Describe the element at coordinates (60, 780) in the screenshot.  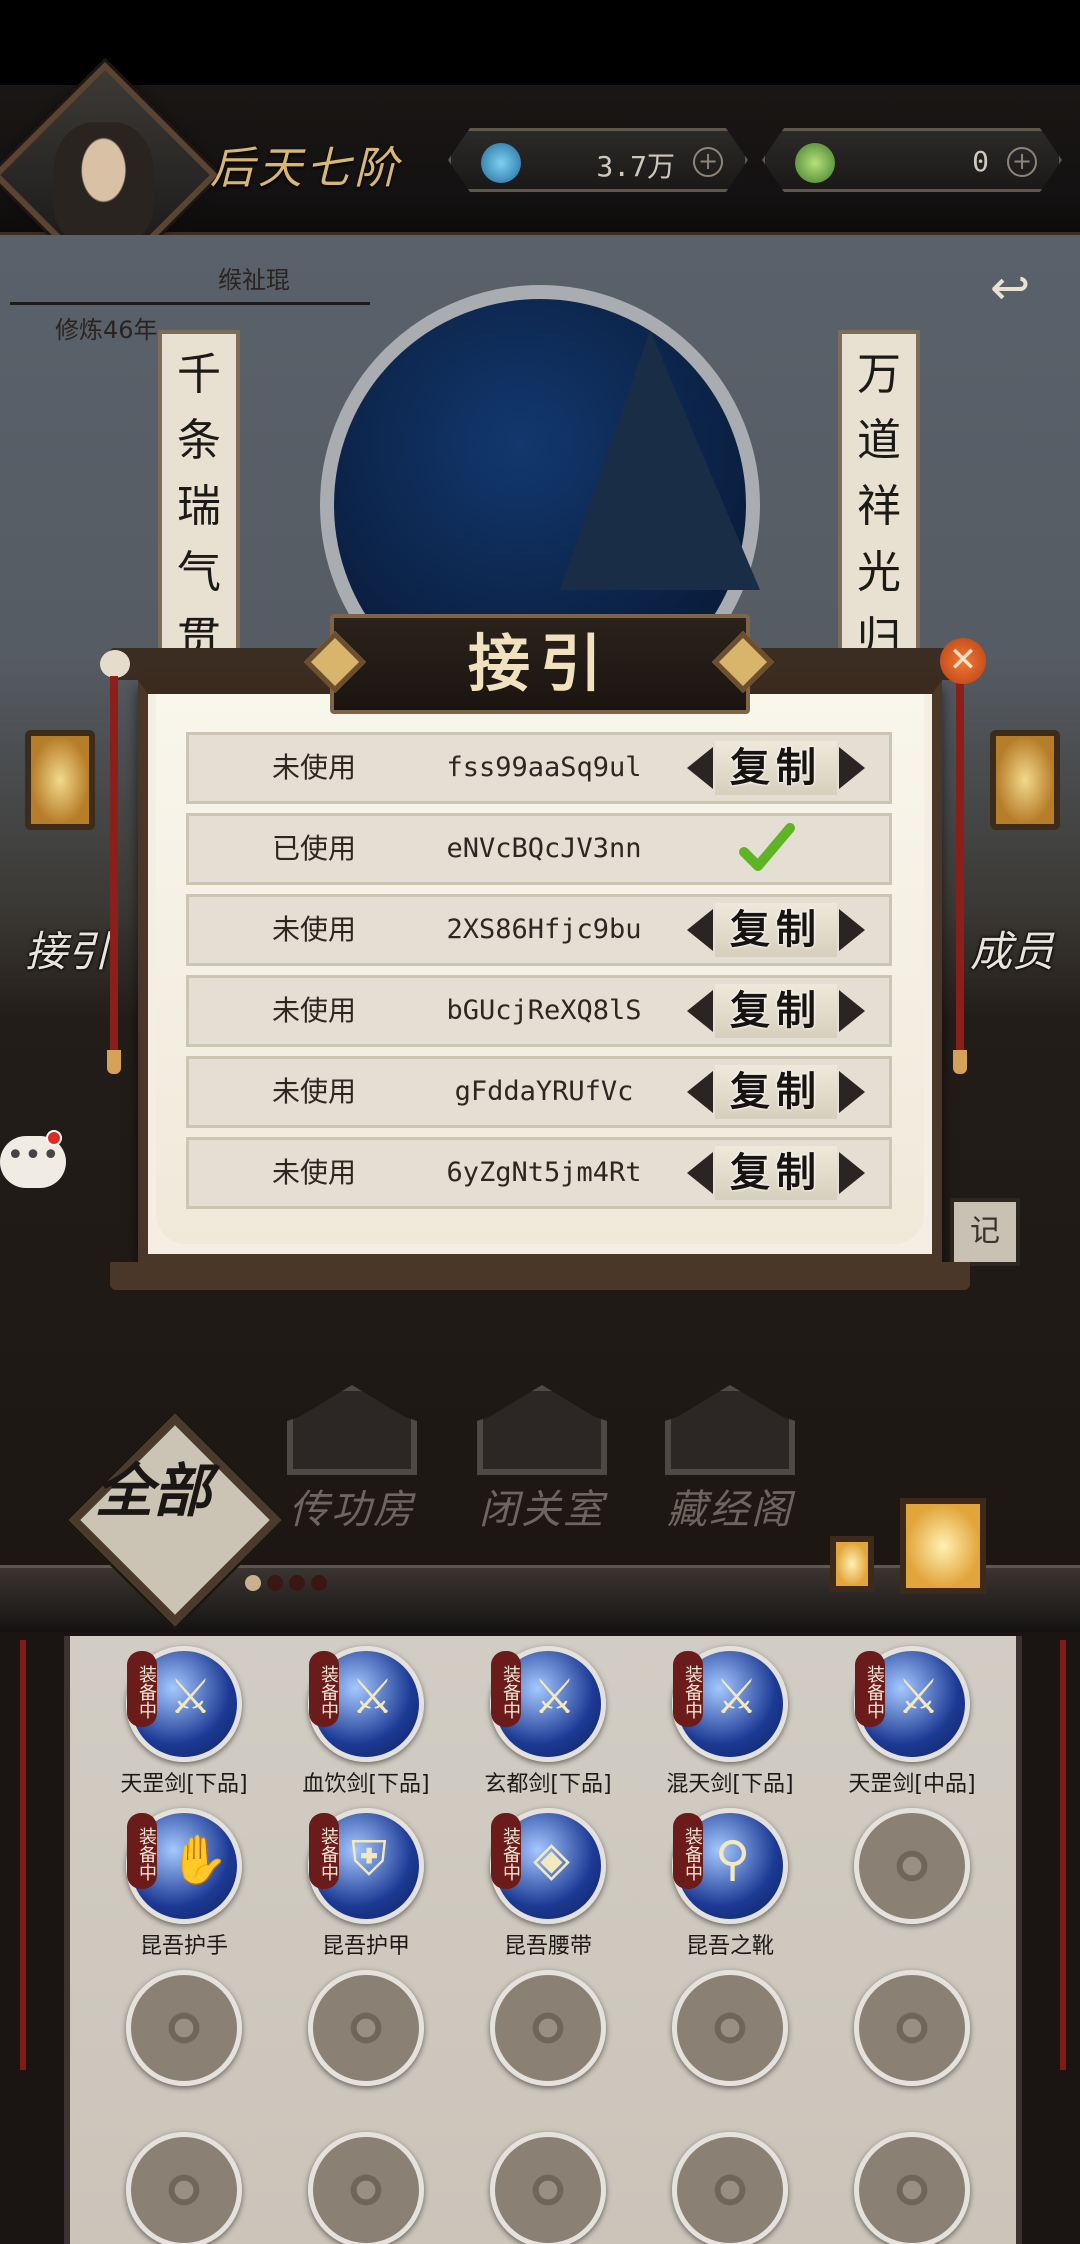
I see `lantern-left` at that location.